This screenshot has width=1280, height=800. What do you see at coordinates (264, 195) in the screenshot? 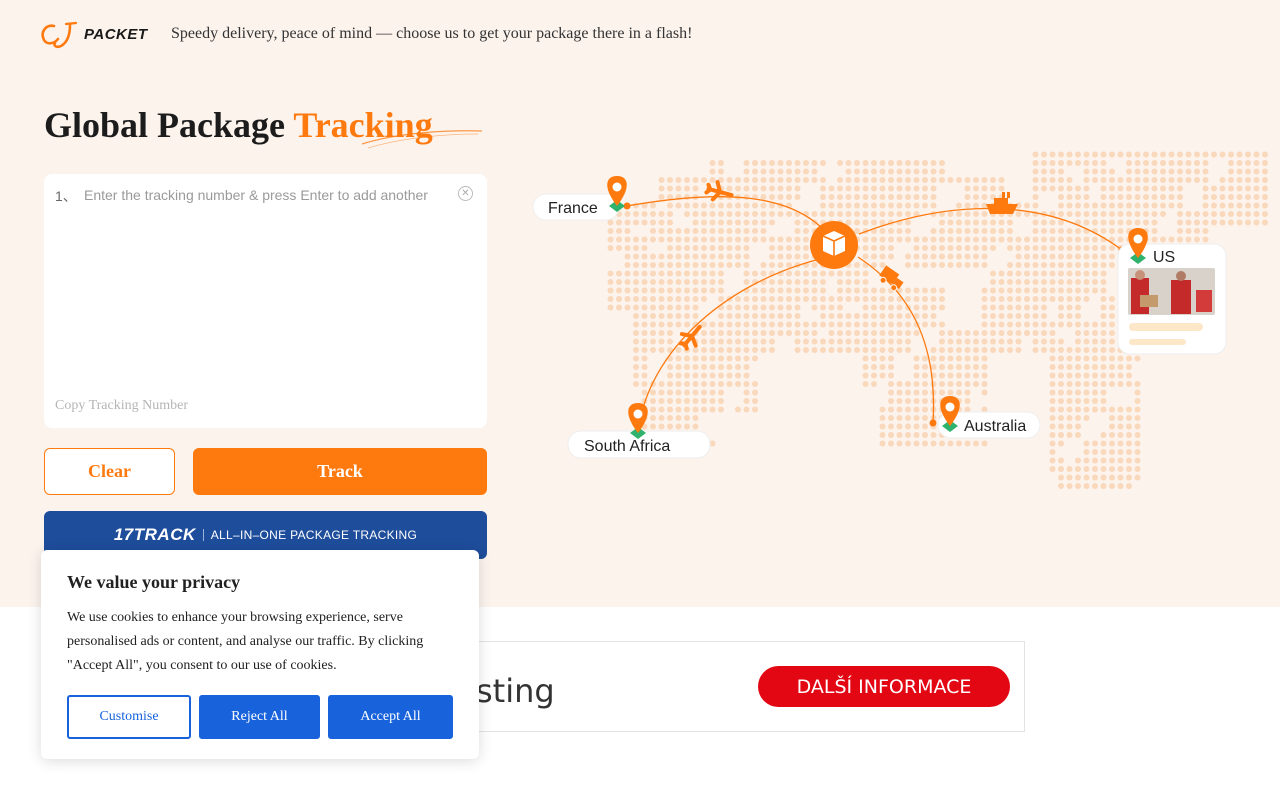
I see `tracking-number-input` at bounding box center [264, 195].